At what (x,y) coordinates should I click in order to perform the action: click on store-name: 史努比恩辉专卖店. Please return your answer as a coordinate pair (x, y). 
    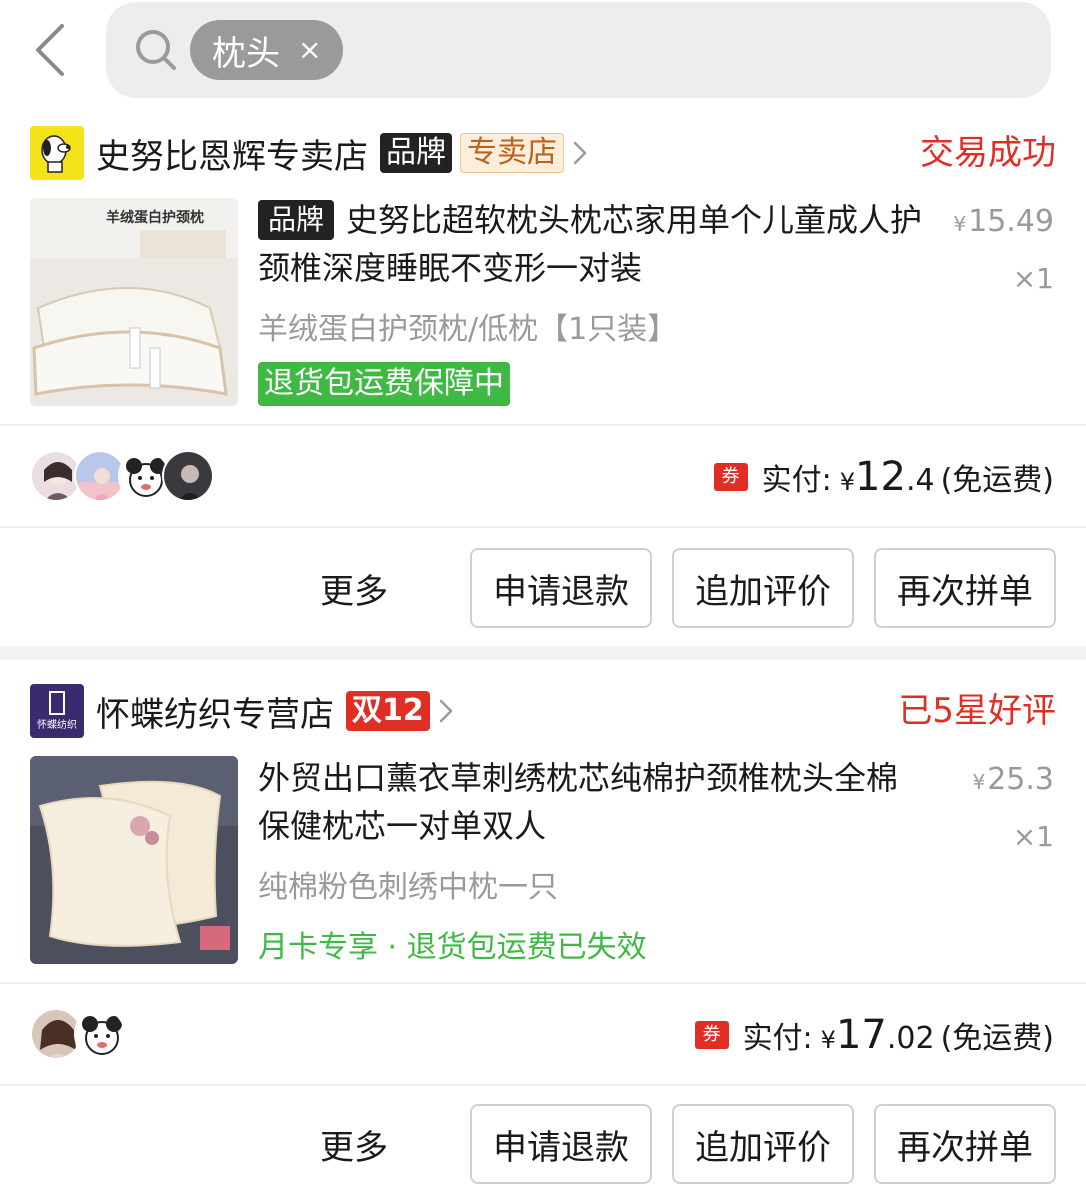
    Looking at the image, I should click on (232, 156).